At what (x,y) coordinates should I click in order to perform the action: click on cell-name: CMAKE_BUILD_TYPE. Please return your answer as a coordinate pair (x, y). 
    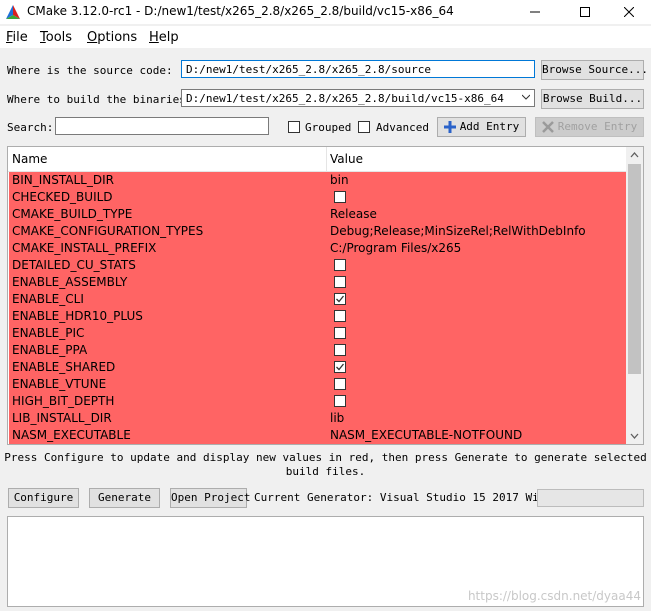
    Looking at the image, I should click on (72, 214).